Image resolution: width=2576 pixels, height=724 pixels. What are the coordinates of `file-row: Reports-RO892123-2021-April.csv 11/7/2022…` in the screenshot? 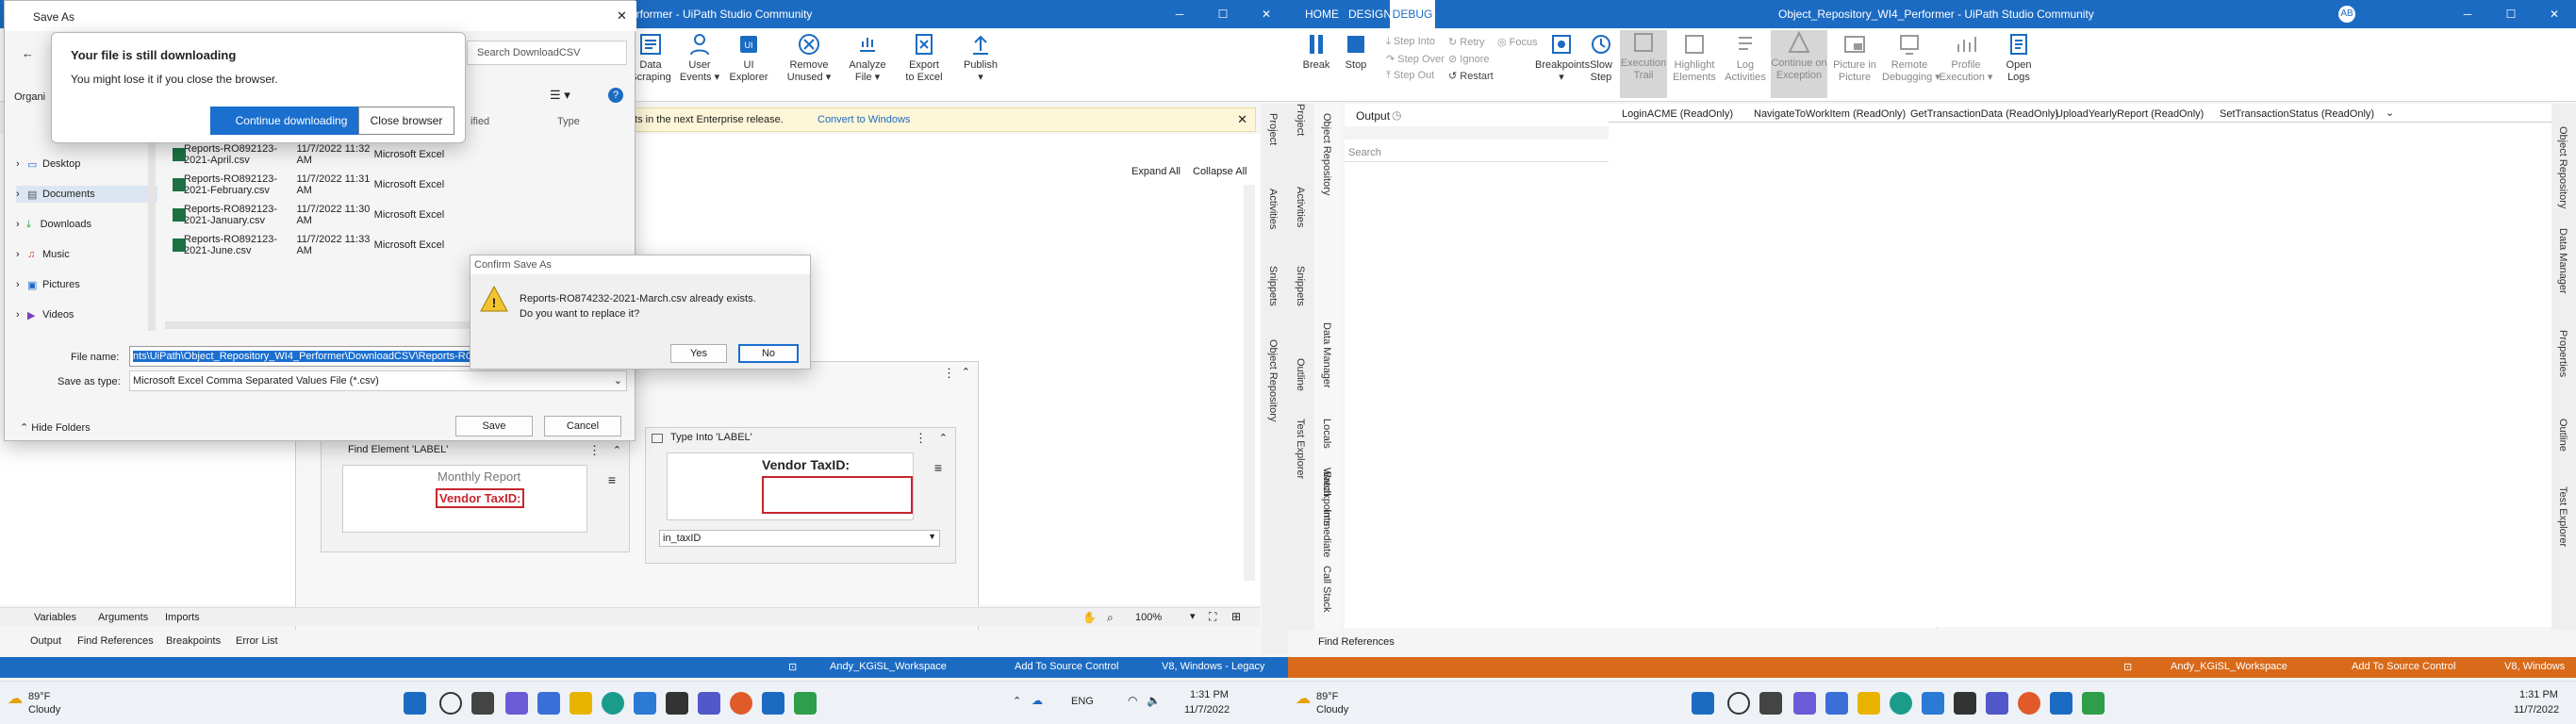 It's located at (306, 154).